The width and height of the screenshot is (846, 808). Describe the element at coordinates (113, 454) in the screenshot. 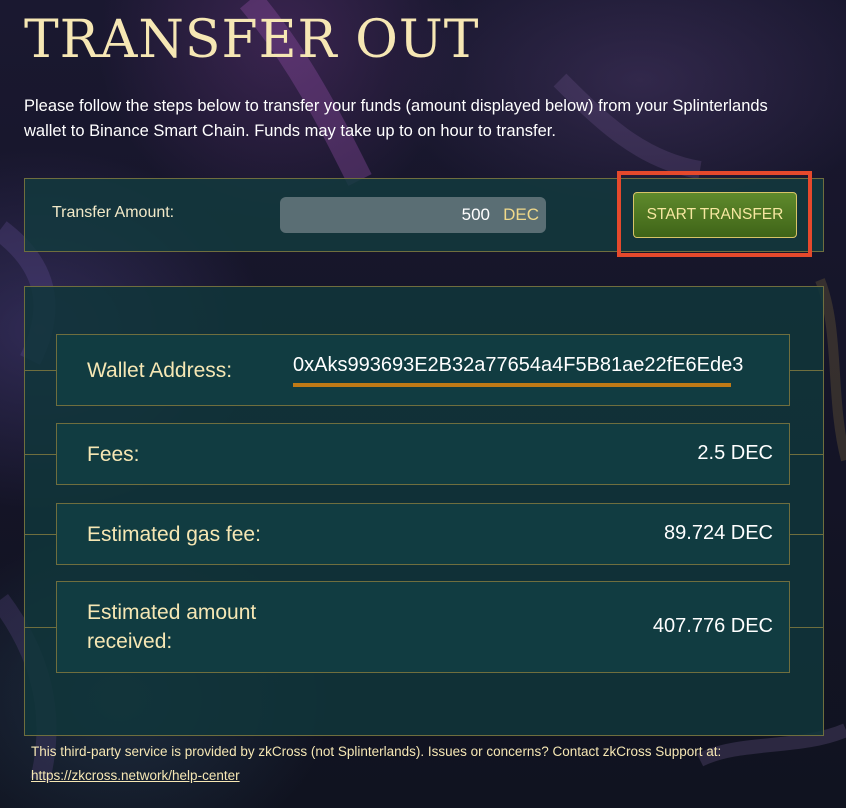

I see `fees-label: Fees:` at that location.